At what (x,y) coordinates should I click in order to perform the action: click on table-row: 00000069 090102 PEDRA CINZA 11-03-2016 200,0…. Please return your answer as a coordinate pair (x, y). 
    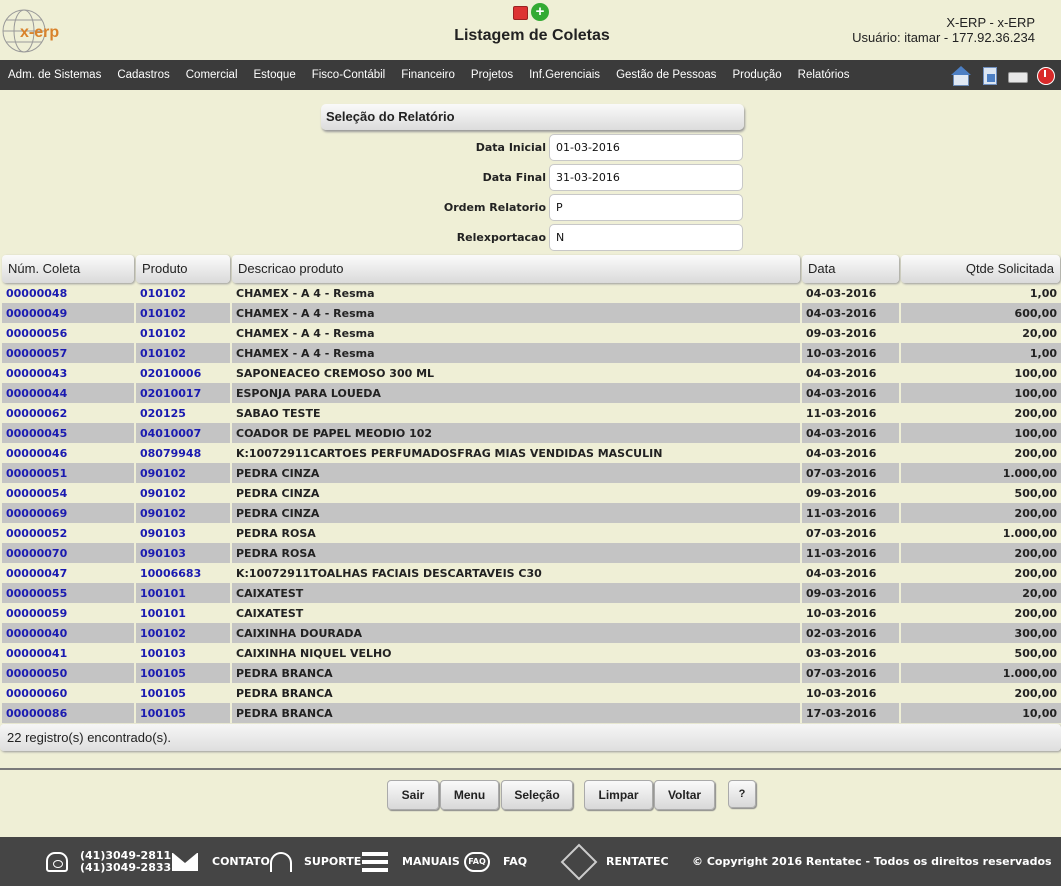
    Looking at the image, I should click on (530, 513).